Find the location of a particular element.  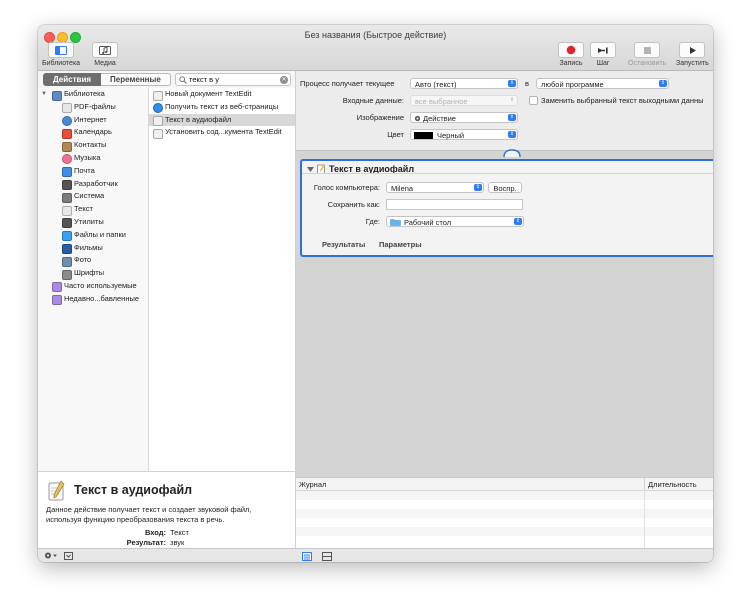

connector-notch is located at coordinates (512, 153).